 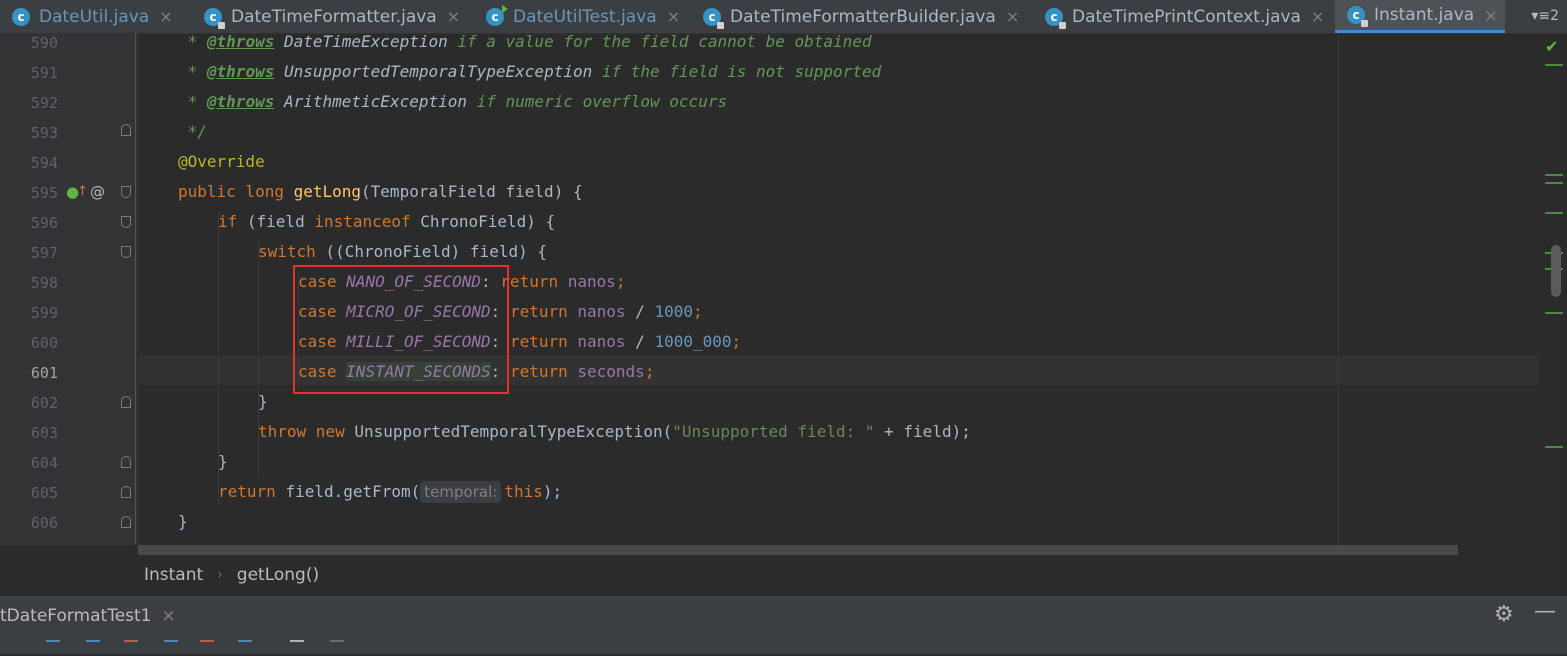 I want to click on tab-instant: c Instant.java ×, so click(x=1420, y=16).